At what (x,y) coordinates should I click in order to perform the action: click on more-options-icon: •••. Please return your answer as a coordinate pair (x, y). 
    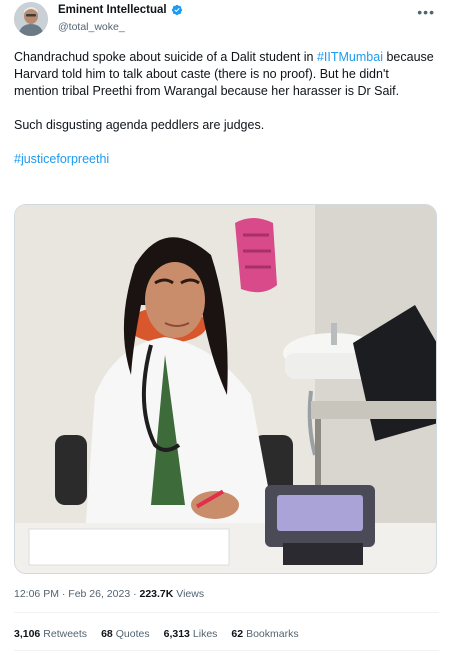
    Looking at the image, I should click on (426, 12).